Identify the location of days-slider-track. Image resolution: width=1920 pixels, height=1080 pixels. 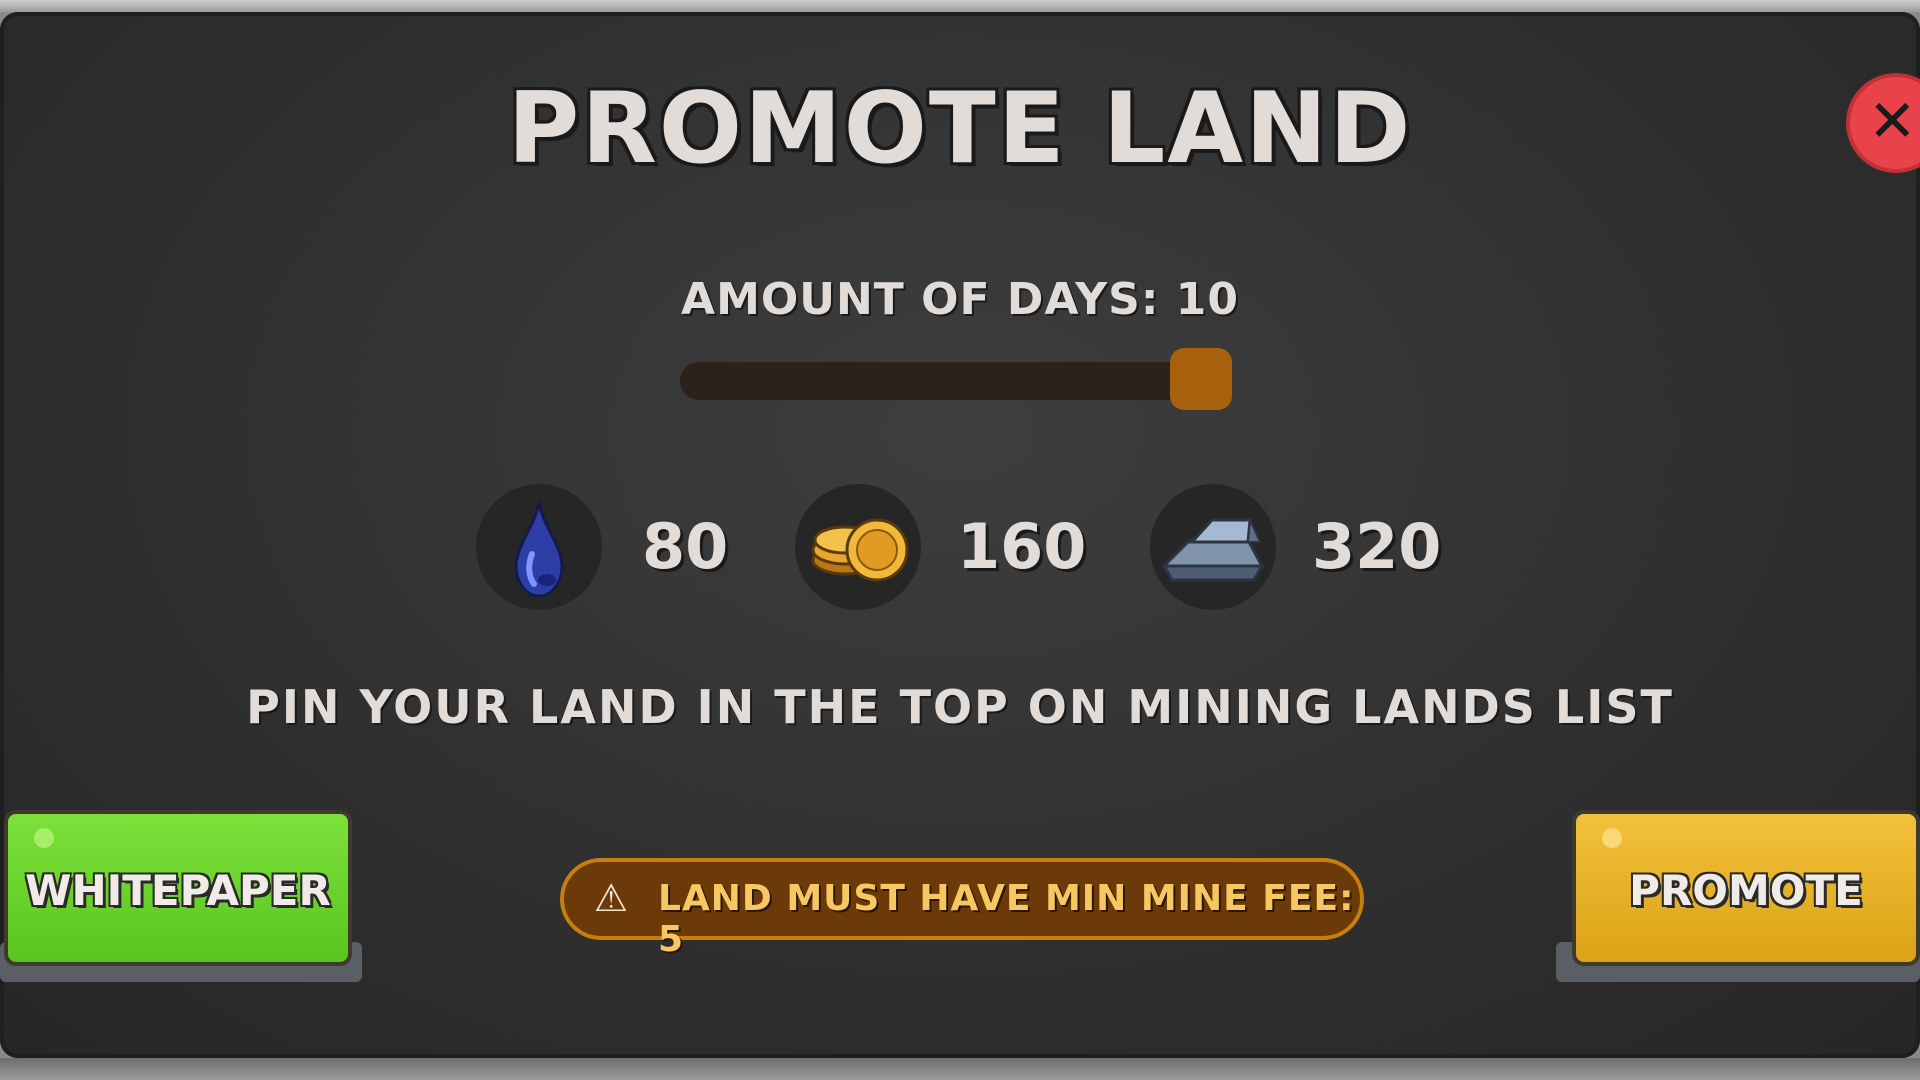
(956, 381).